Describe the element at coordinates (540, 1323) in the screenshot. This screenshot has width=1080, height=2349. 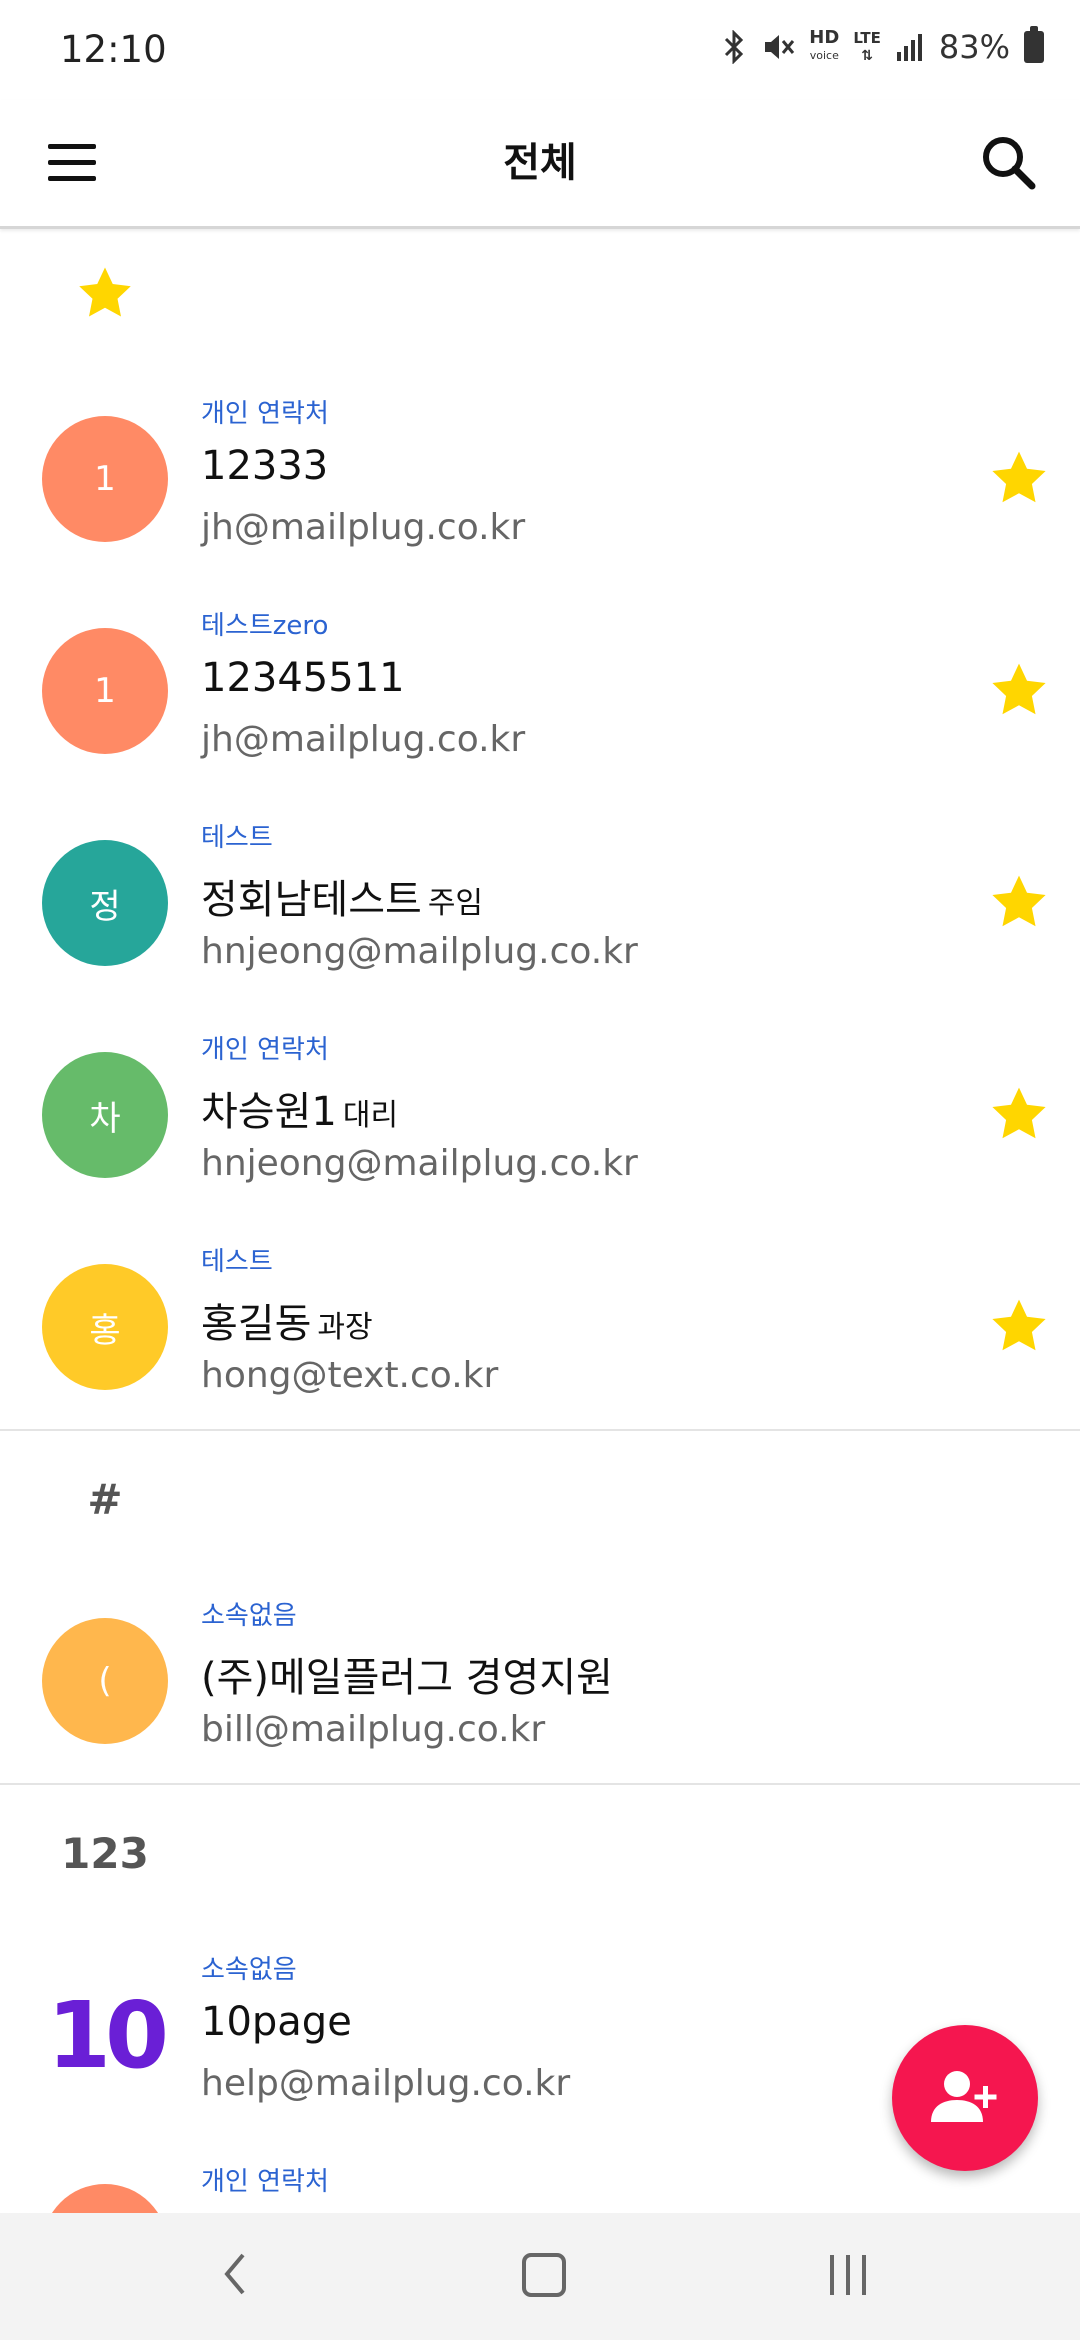
I see `contact-row: 홍 테스트 홍길동 과장 hong@text.co.kr` at that location.